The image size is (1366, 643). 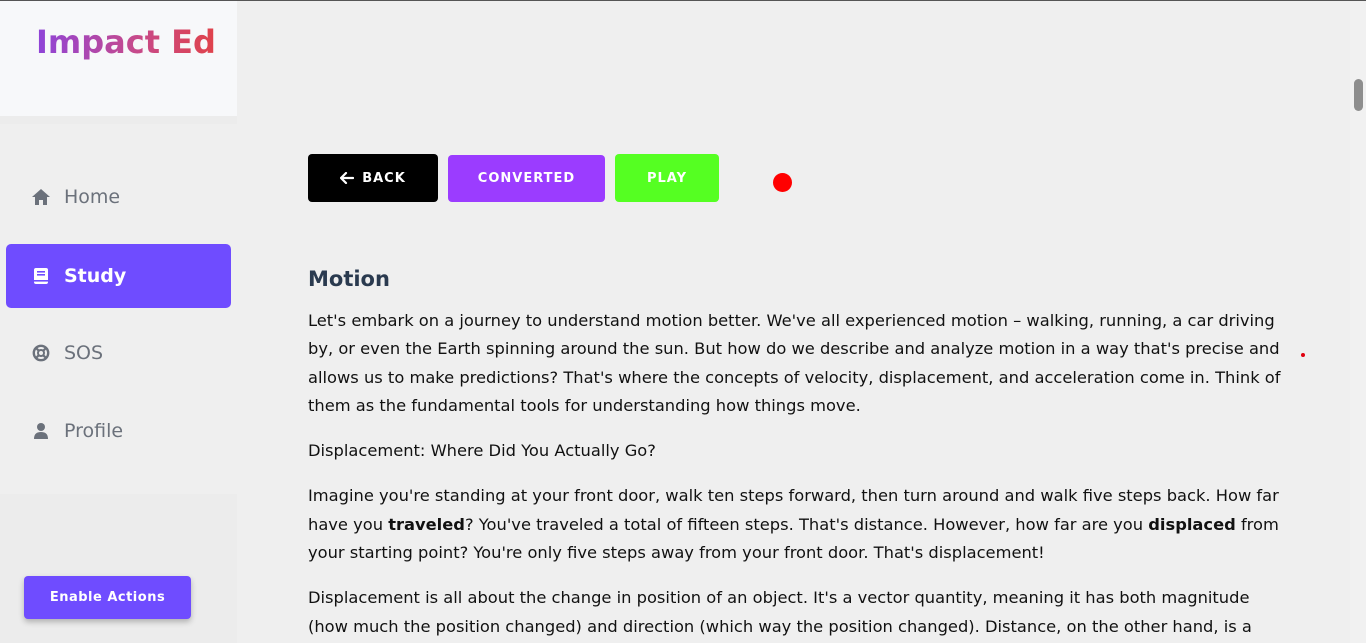 What do you see at coordinates (1358, 322) in the screenshot?
I see `vertical-scrollbar` at bounding box center [1358, 322].